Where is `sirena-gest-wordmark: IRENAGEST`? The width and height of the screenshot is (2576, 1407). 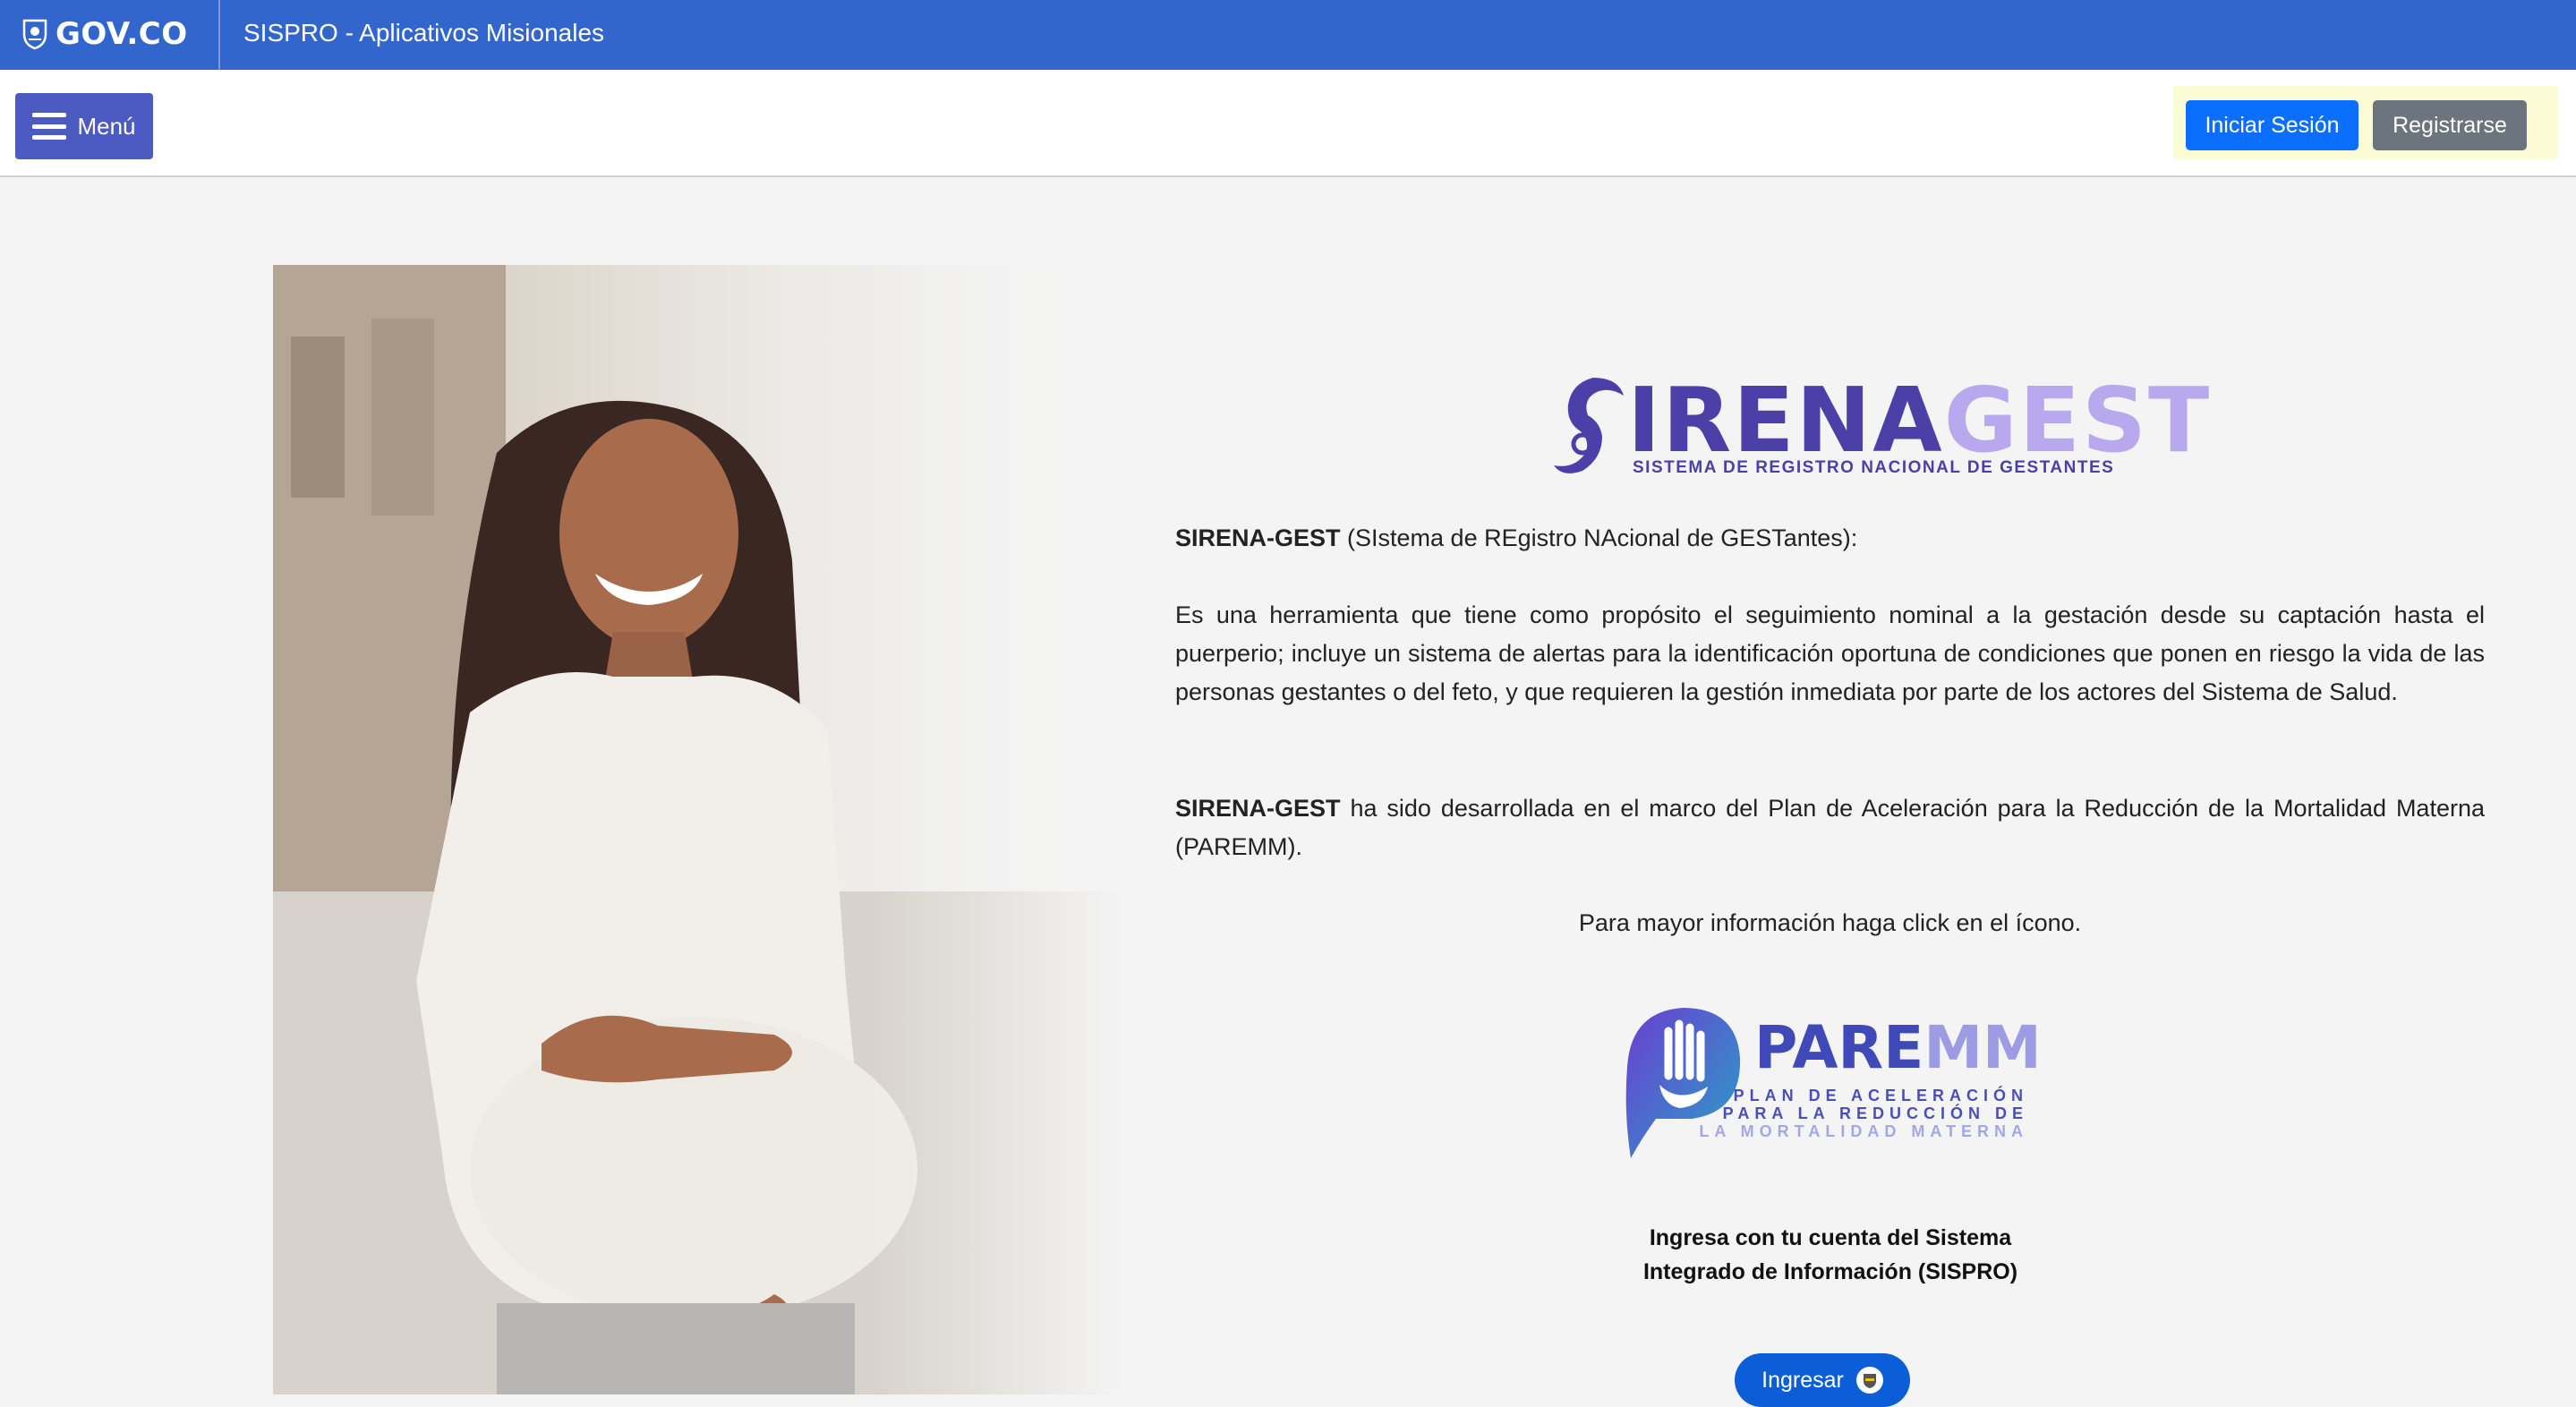 sirena-gest-wordmark: IRENAGEST is located at coordinates (1919, 420).